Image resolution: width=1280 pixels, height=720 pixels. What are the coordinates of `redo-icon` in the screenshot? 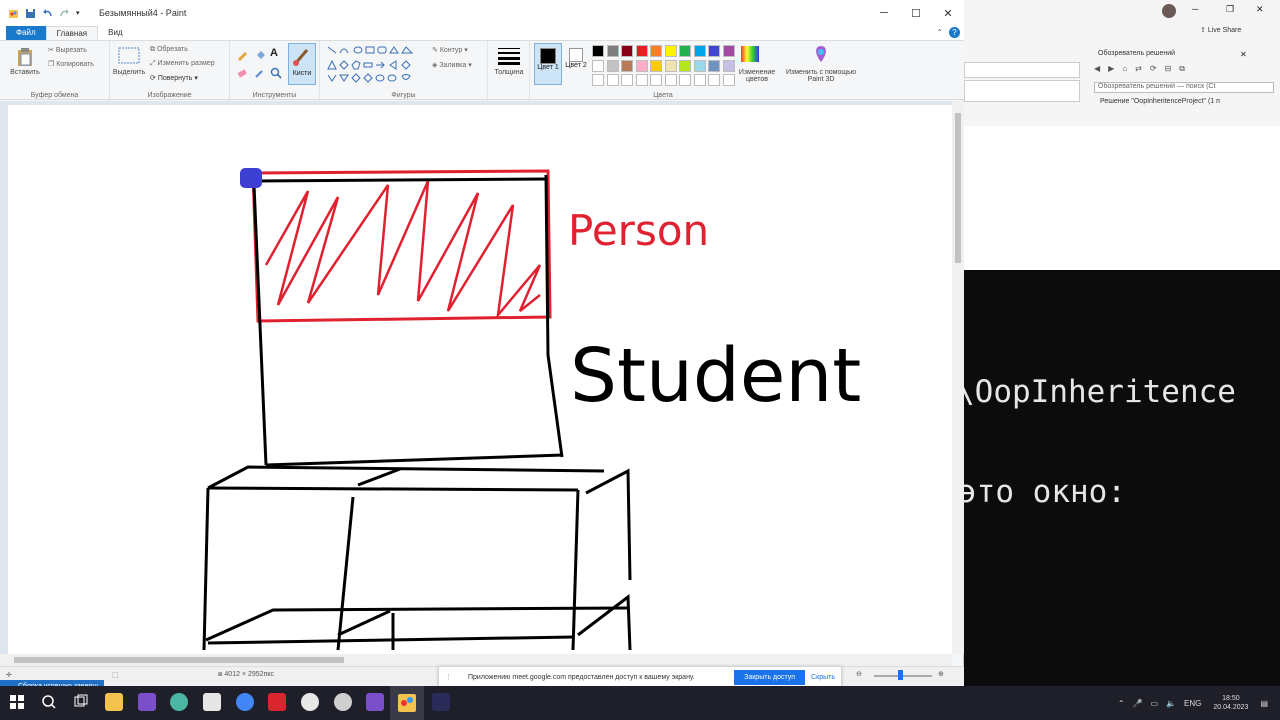 It's located at (64, 13).